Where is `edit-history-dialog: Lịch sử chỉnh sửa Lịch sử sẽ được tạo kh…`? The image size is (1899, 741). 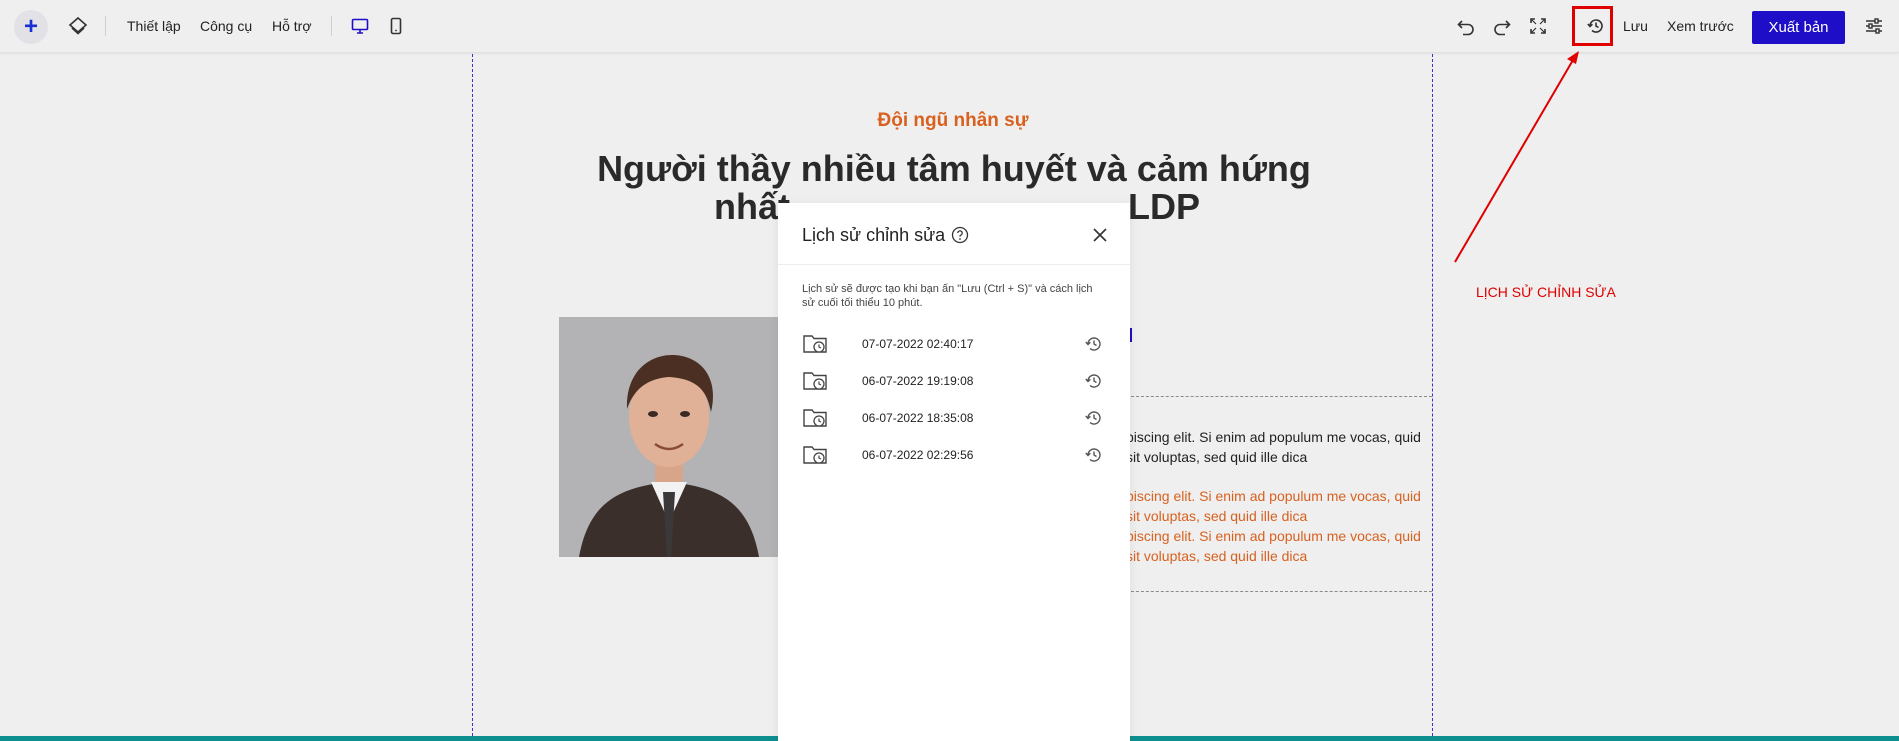
edit-history-dialog: Lịch sử chỉnh sửa Lịch sử sẽ được tạo kh… is located at coordinates (954, 472).